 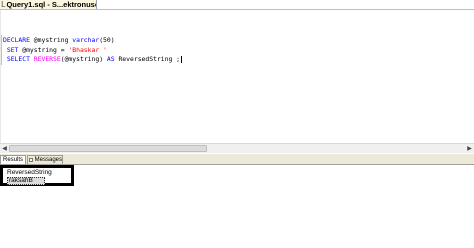 I want to click on query-document-tab: L Query1.sql - S...ektronuser (53))* ×, so click(x=48, y=4).